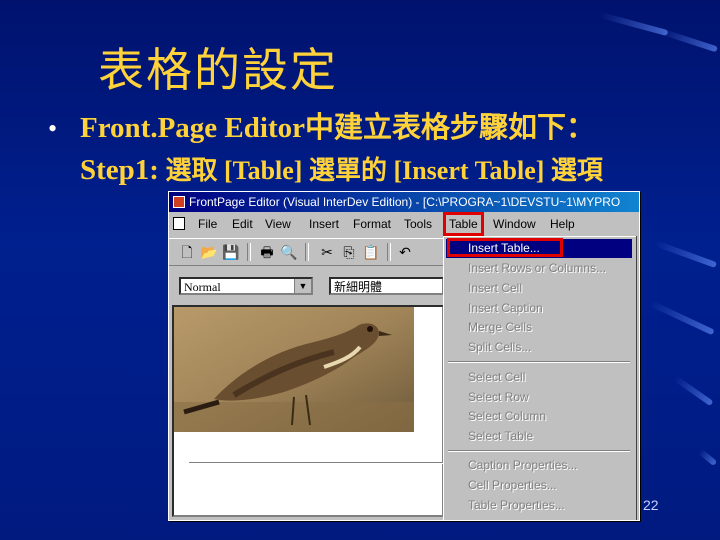  What do you see at coordinates (539, 288) in the screenshot?
I see `menu-item-insert-cell: Insert Cell` at bounding box center [539, 288].